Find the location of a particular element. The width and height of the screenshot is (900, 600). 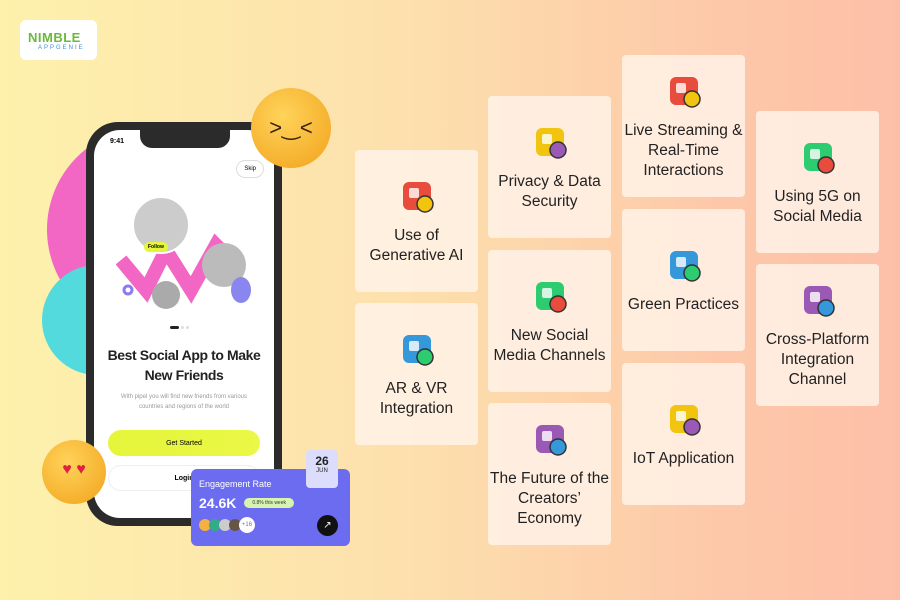

trend-card-label: AR & VR Integration is located at coordinates (416, 398).